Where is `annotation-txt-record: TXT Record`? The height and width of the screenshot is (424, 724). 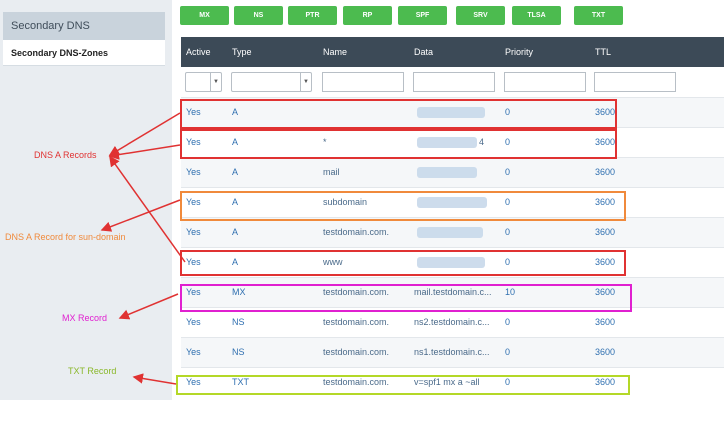 annotation-txt-record: TXT Record is located at coordinates (92, 371).